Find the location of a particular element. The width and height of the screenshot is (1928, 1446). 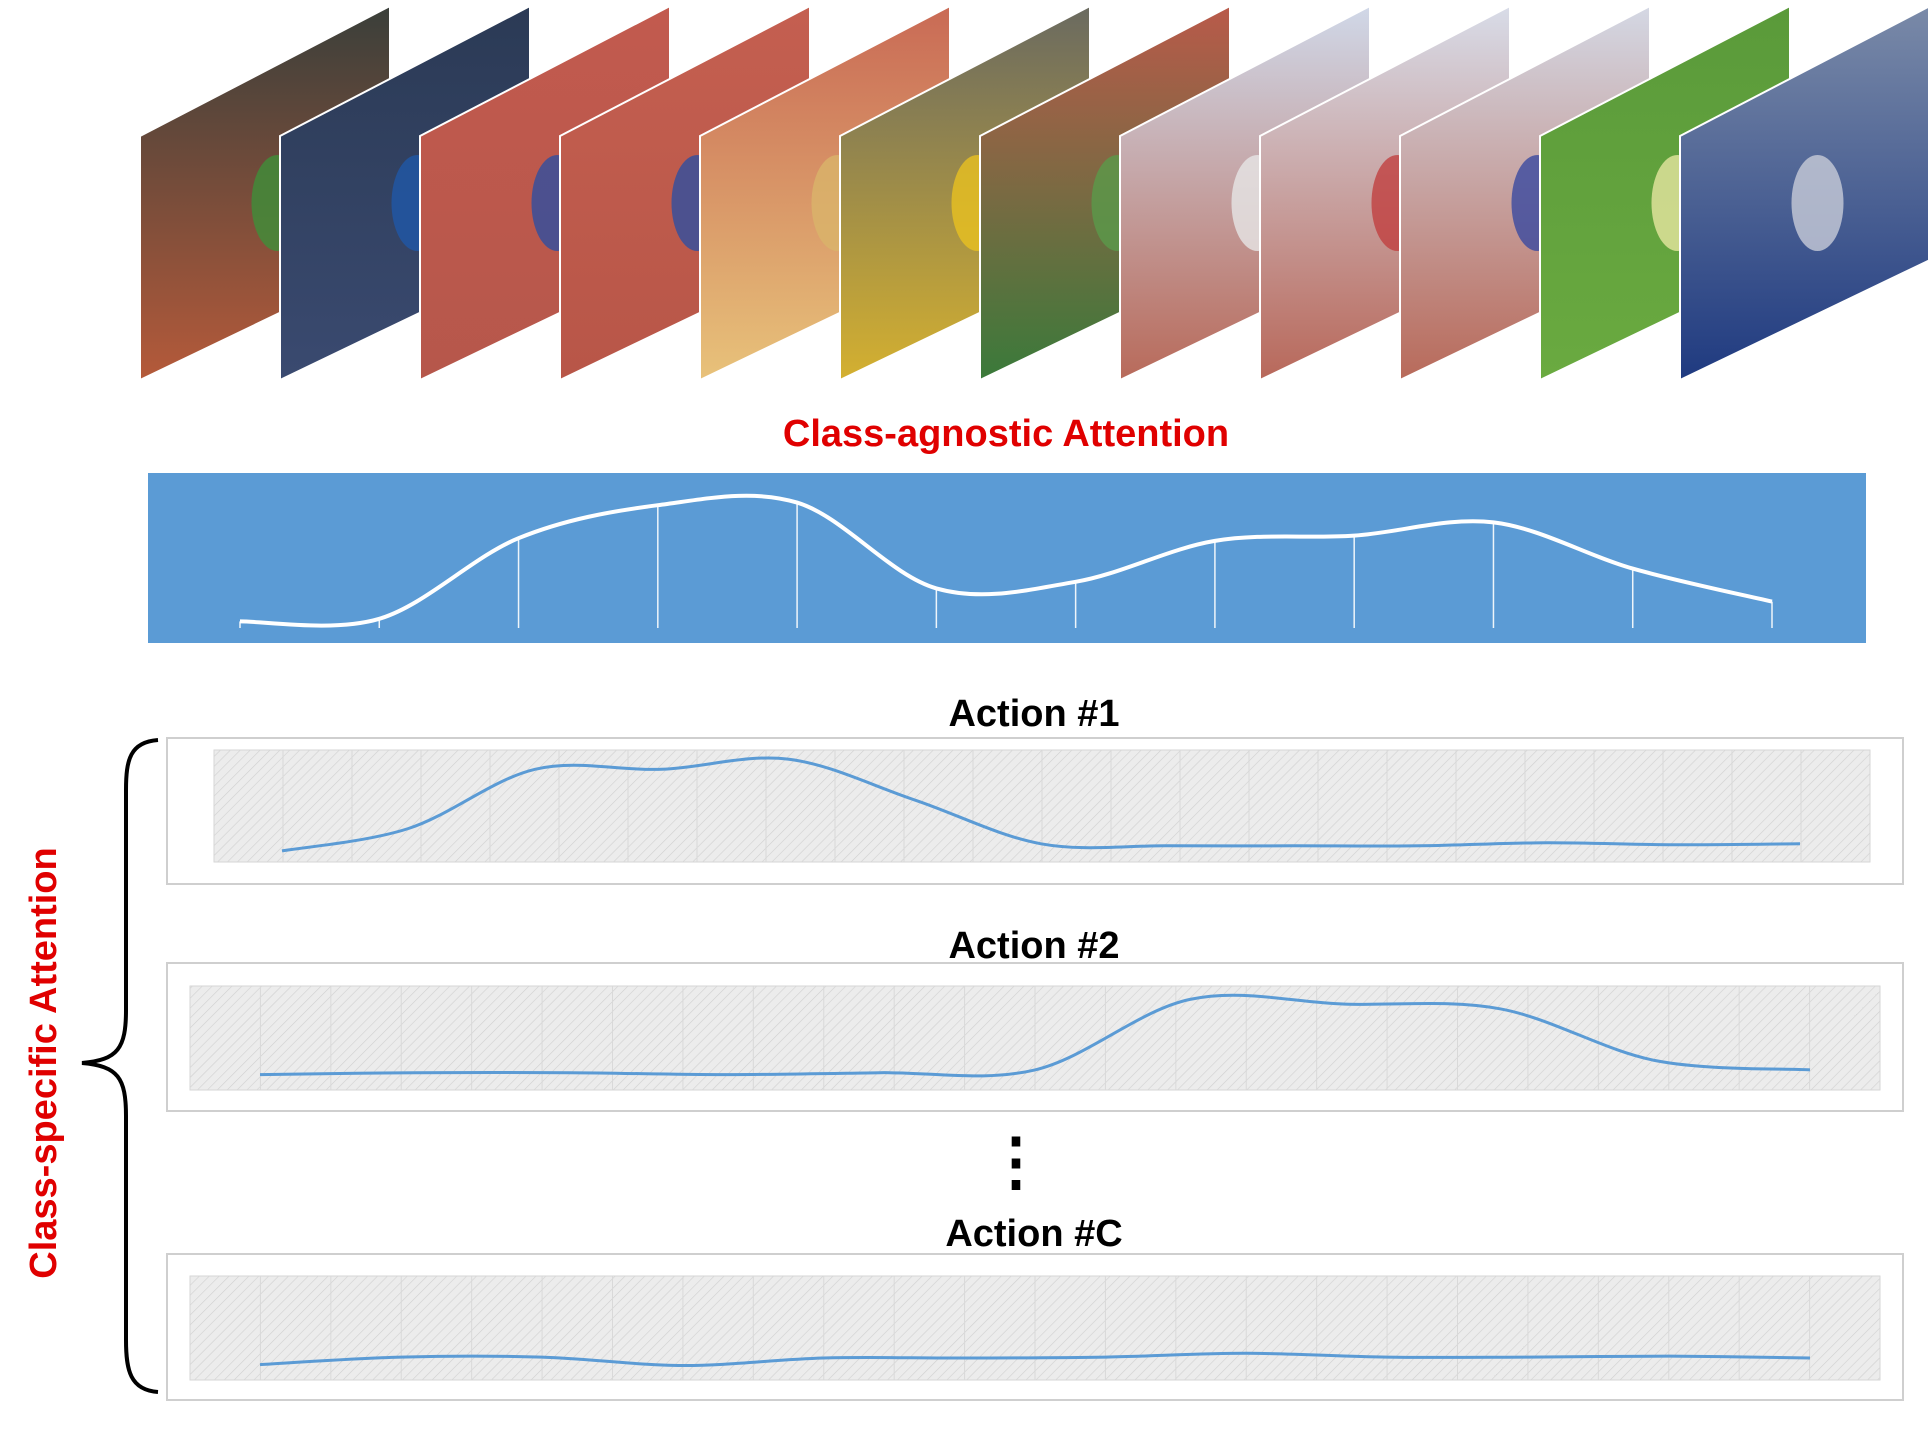

class-agnostic-attention-band is located at coordinates (1007, 558).